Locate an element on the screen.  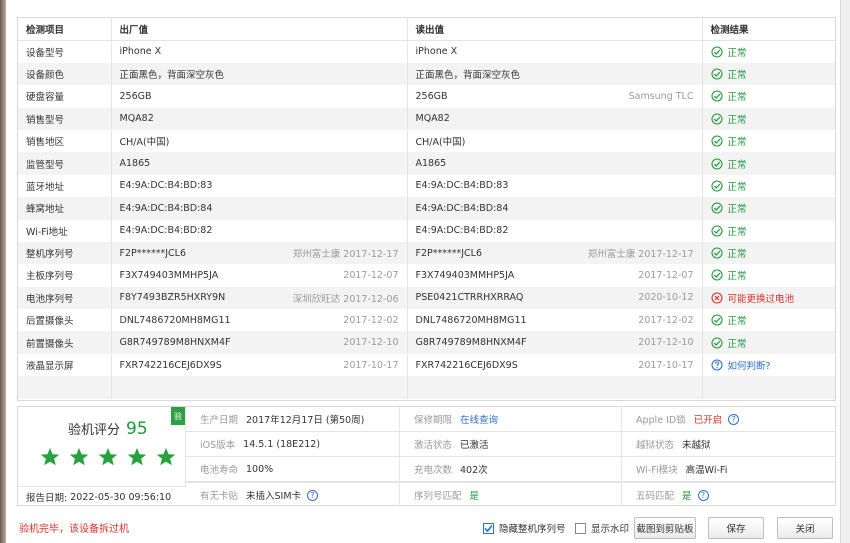
star-icon is located at coordinates (166, 458).